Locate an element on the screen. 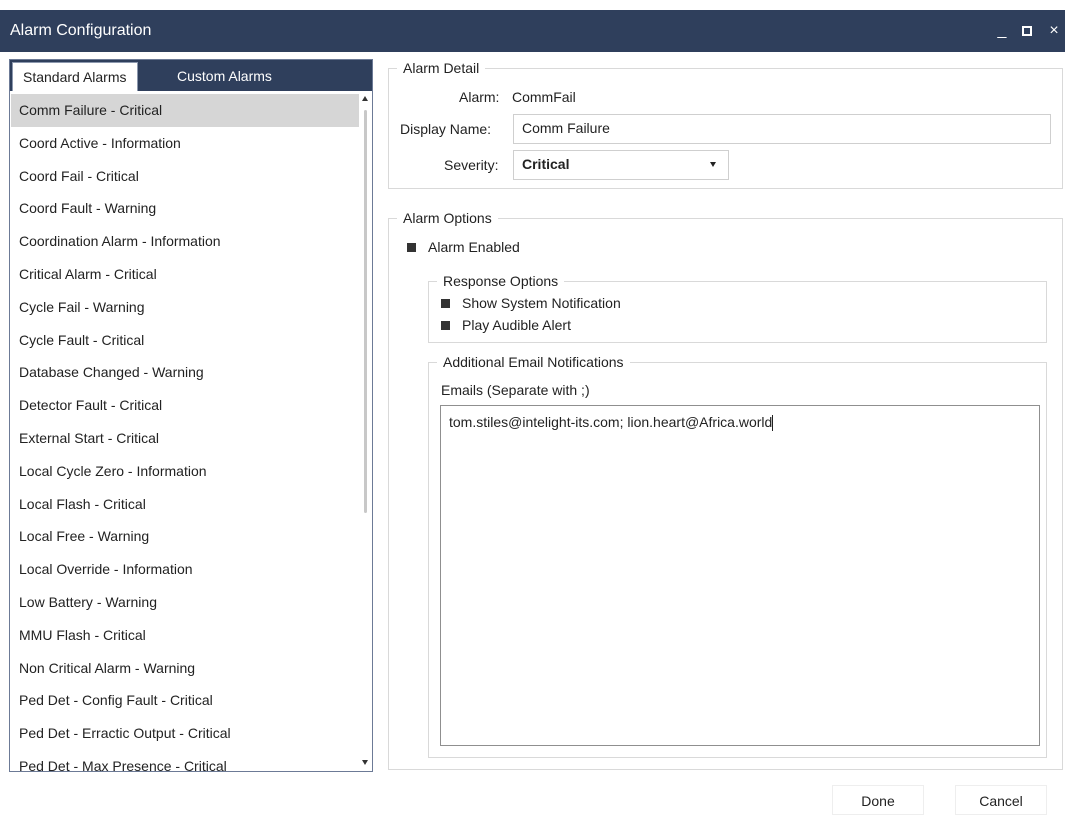 The width and height of the screenshot is (1065, 820). scroll-down-arrow-icon is located at coordinates (365, 762).